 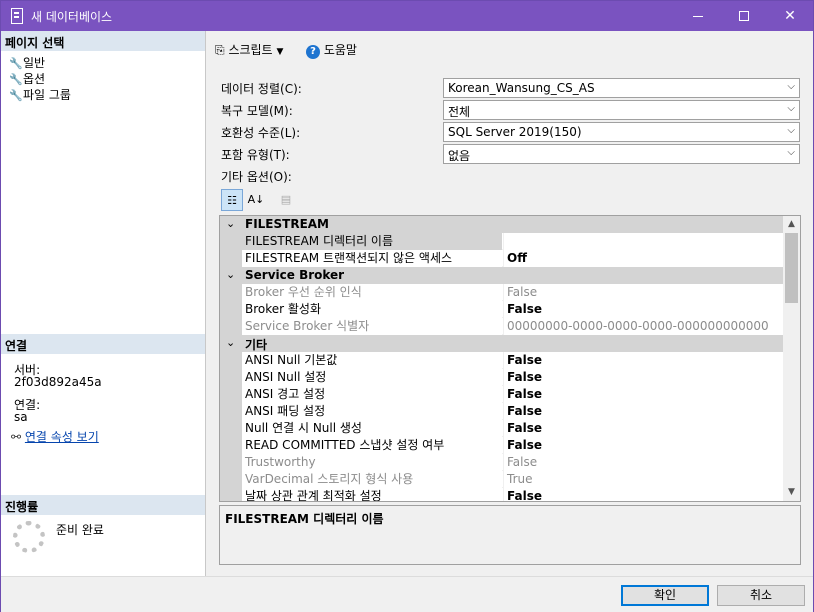 What do you see at coordinates (220, 50) in the screenshot?
I see `script-icon: ⎘` at bounding box center [220, 50].